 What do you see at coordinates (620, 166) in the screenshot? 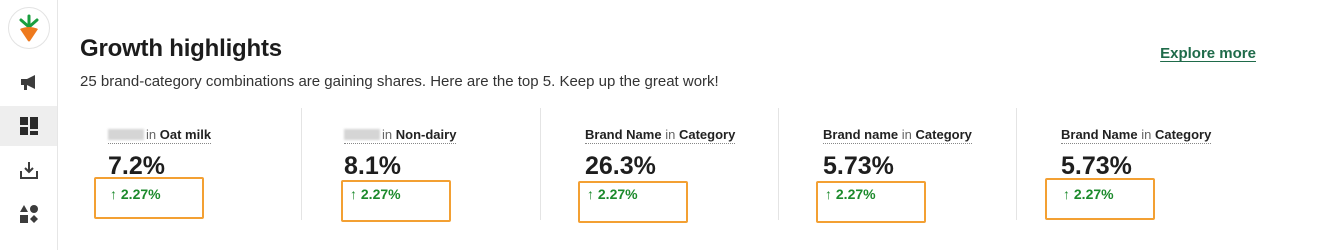
I see `highlight-value: 26.3%` at bounding box center [620, 166].